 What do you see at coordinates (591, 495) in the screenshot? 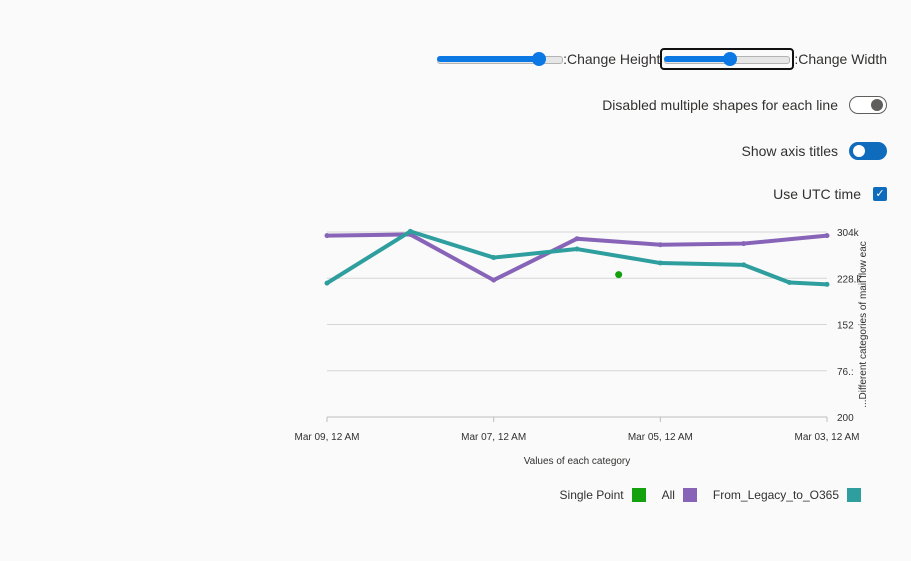
I see `legend-label: Single Point` at bounding box center [591, 495].